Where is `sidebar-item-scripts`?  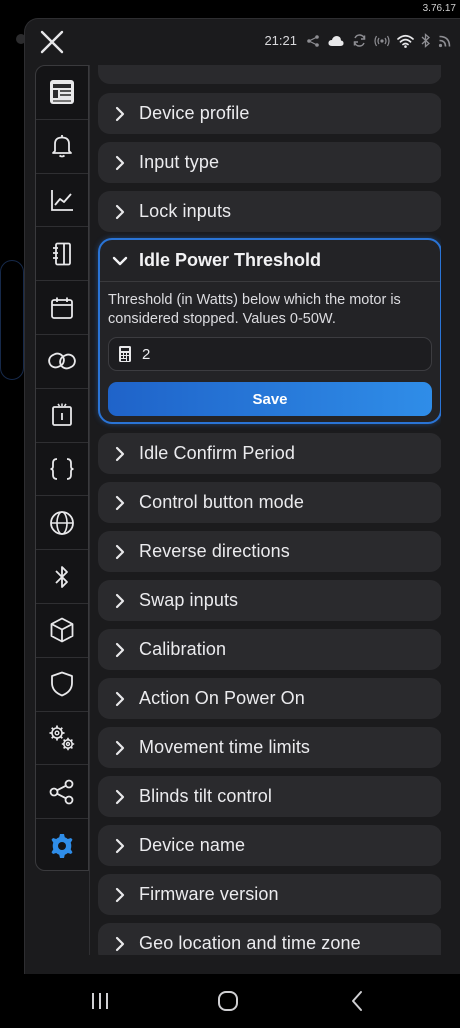
sidebar-item-scripts is located at coordinates (62, 470).